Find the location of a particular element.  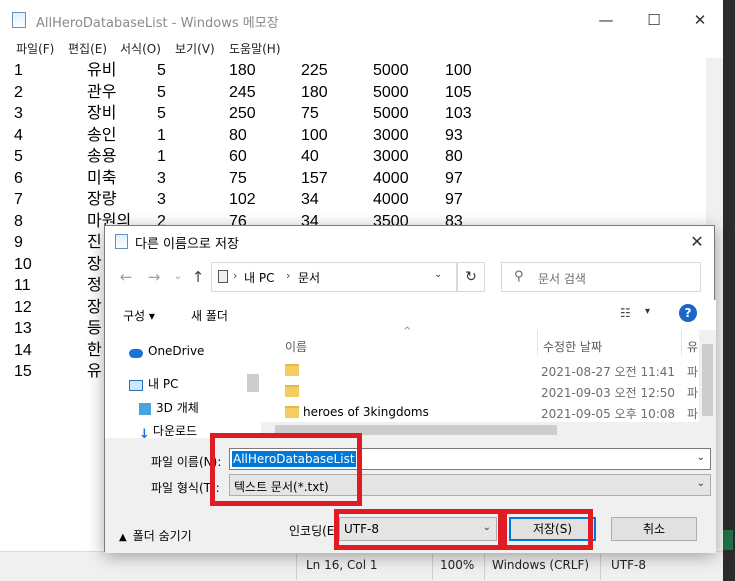

text-cell: 9 is located at coordinates (18, 242).